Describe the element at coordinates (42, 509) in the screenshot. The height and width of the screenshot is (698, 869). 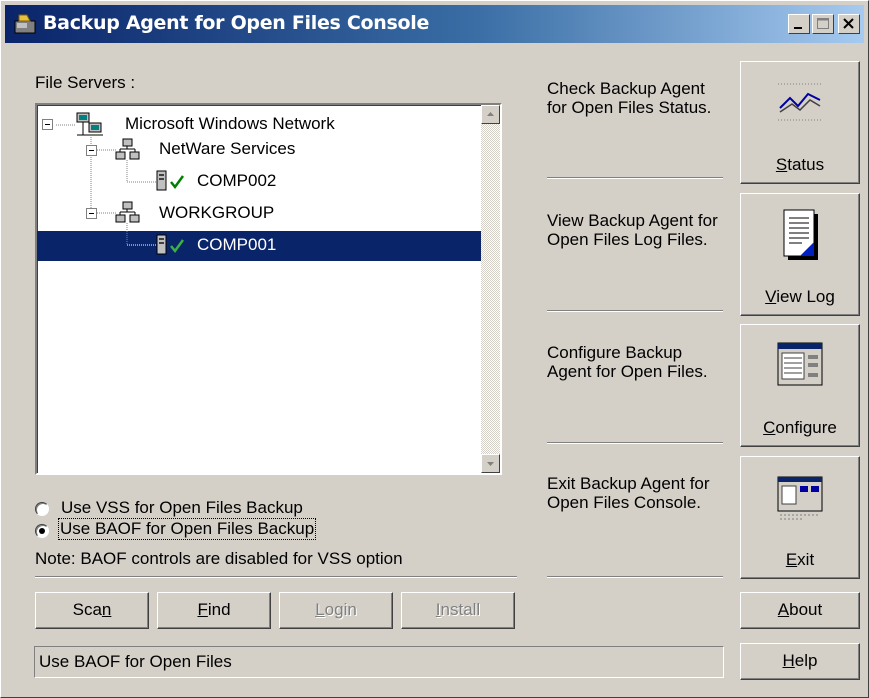
I see `vss-radio` at that location.